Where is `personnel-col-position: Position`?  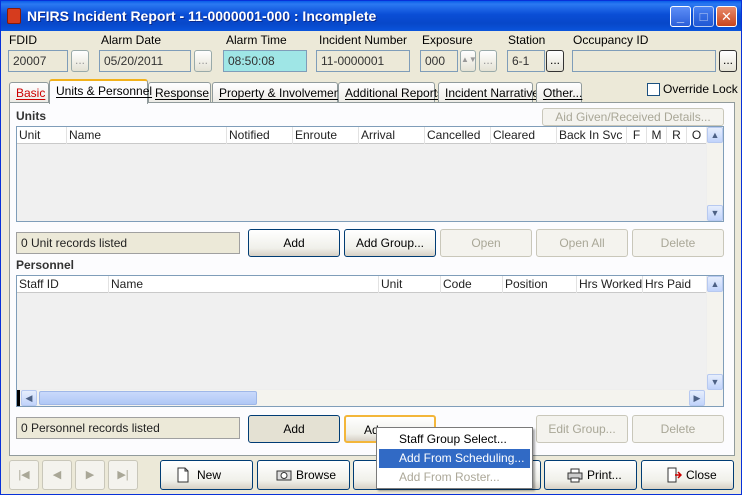
personnel-col-position: Position is located at coordinates (540, 284).